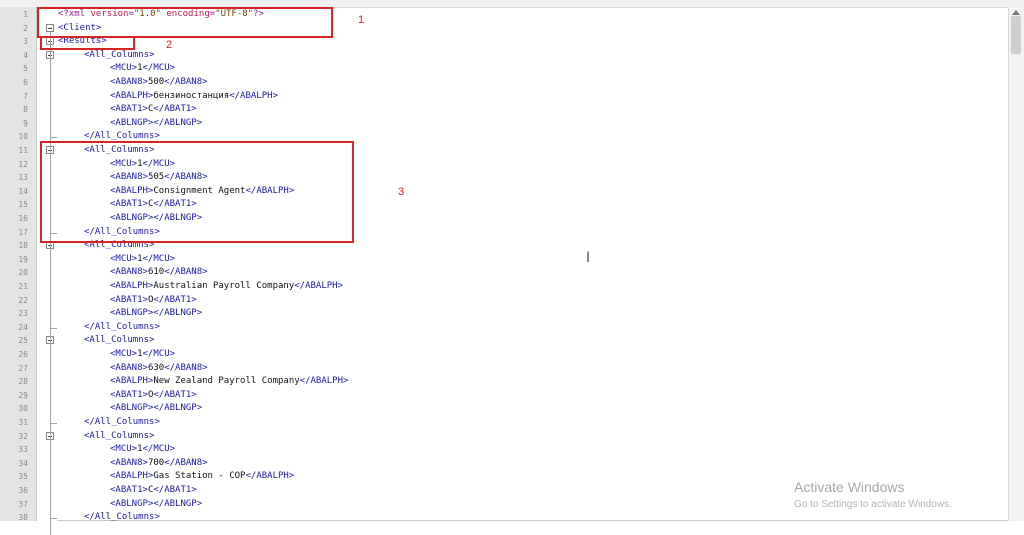  I want to click on code-line: 6 <ABAN8>500</ABAN8>, so click(500, 82).